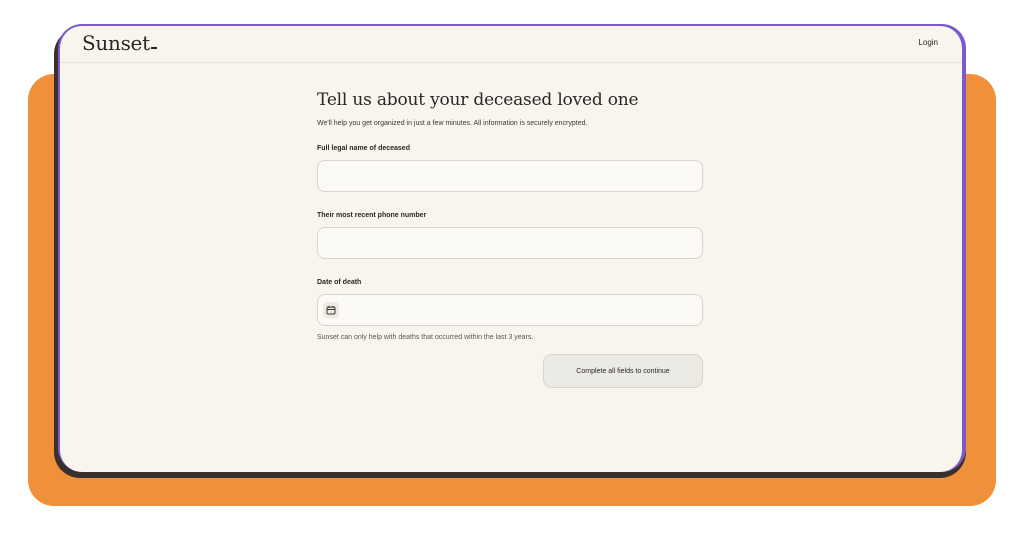 This screenshot has width=1024, height=536. What do you see at coordinates (510, 176) in the screenshot?
I see `full-name-input` at bounding box center [510, 176].